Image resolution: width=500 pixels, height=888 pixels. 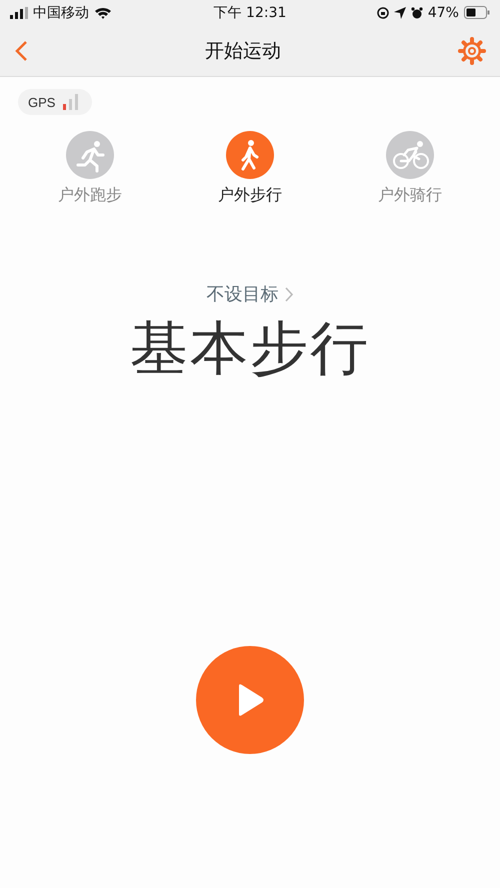 I want to click on carrier-name: 中国移动, so click(x=61, y=13).